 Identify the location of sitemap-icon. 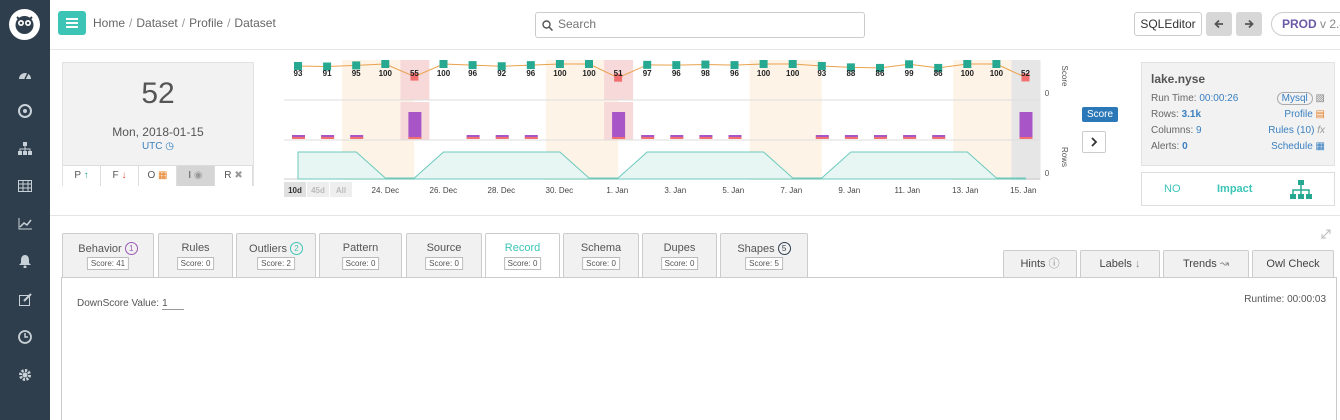
(25, 148).